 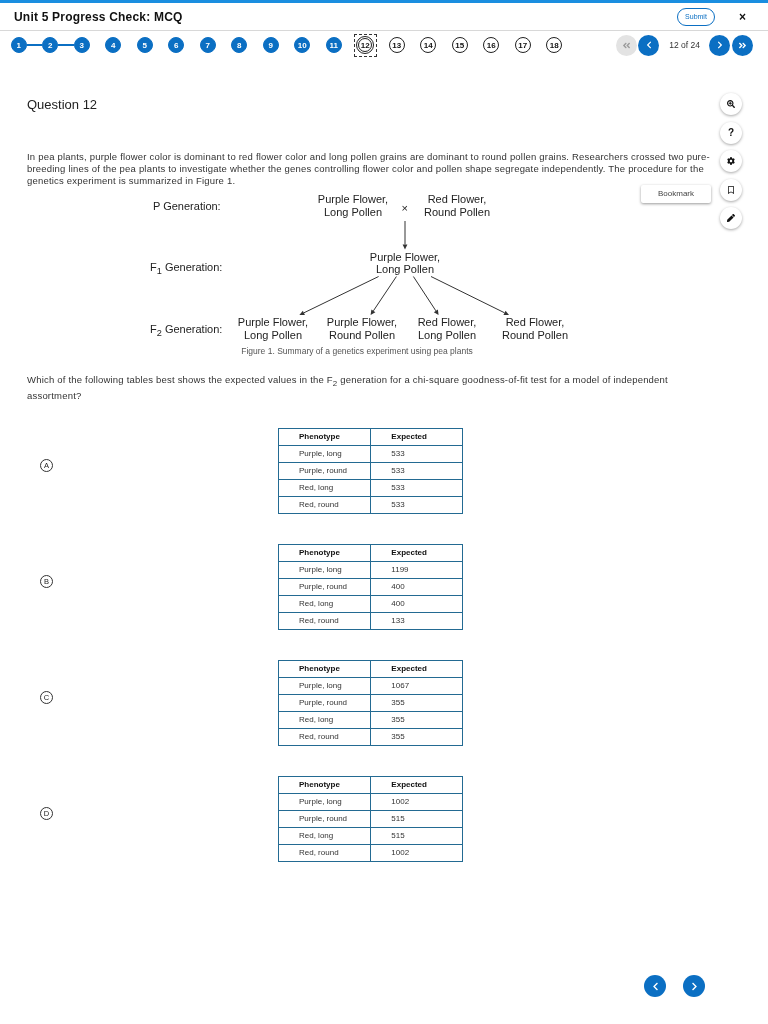 What do you see at coordinates (428, 45) in the screenshot?
I see `question-number-button: 14` at bounding box center [428, 45].